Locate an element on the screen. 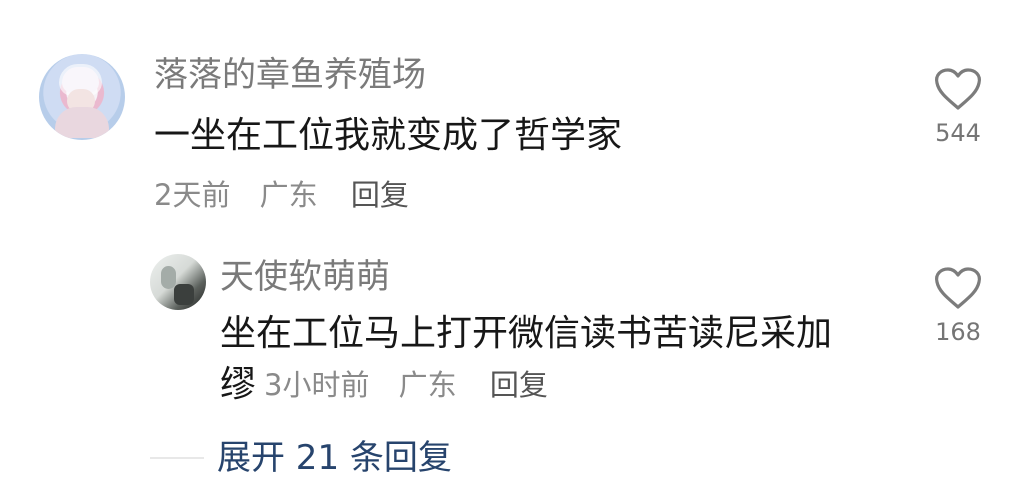 This screenshot has height=498, width=1024. main-comment-meta: 2天前 广东 回复 is located at coordinates (281, 195).